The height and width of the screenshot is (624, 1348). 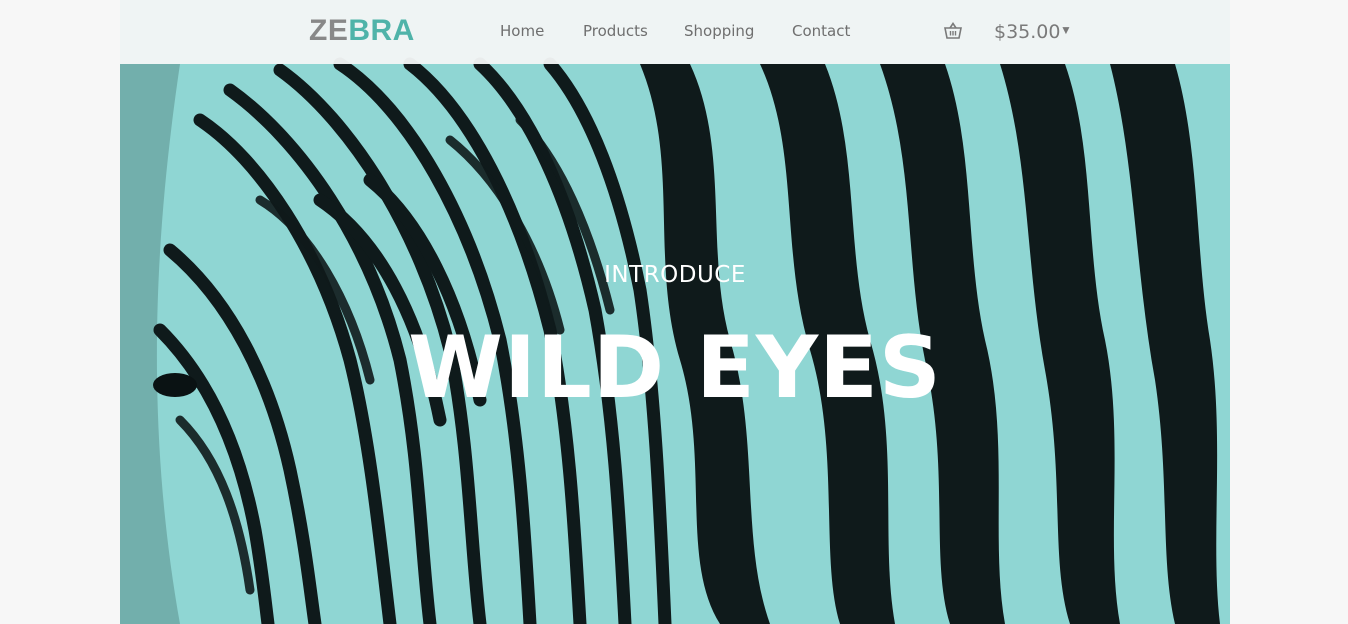 I want to click on basket-icon, so click(x=953, y=31).